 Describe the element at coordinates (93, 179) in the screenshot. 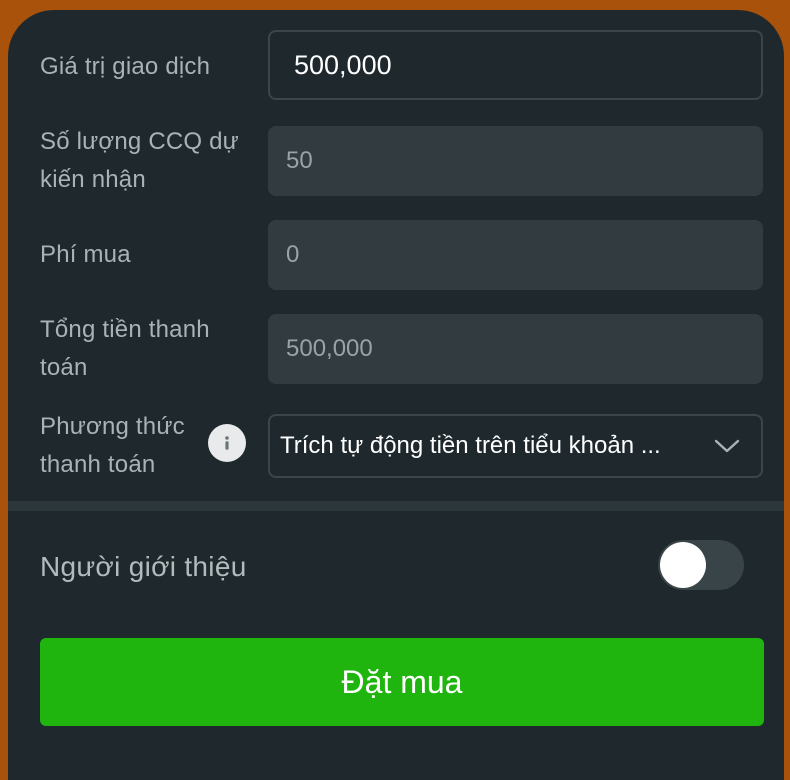

I see `expected-units-label-line2: kiến nhận` at that location.